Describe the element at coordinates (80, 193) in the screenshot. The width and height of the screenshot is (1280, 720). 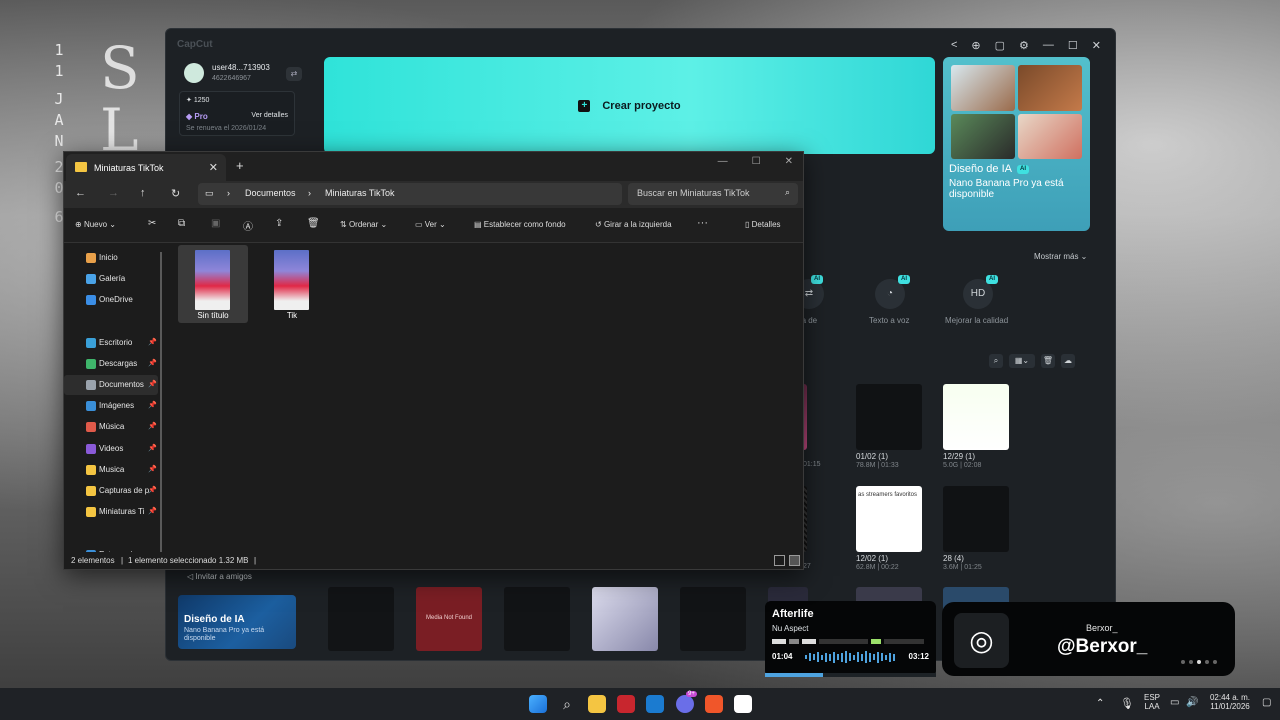
I see `back-arrow-icon: ←` at that location.